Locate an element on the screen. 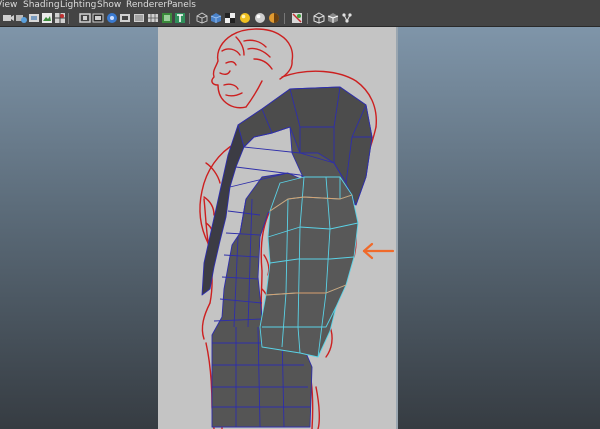 Image resolution: width=600 pixels, height=429 pixels. safe-title-icon is located at coordinates (125, 18).